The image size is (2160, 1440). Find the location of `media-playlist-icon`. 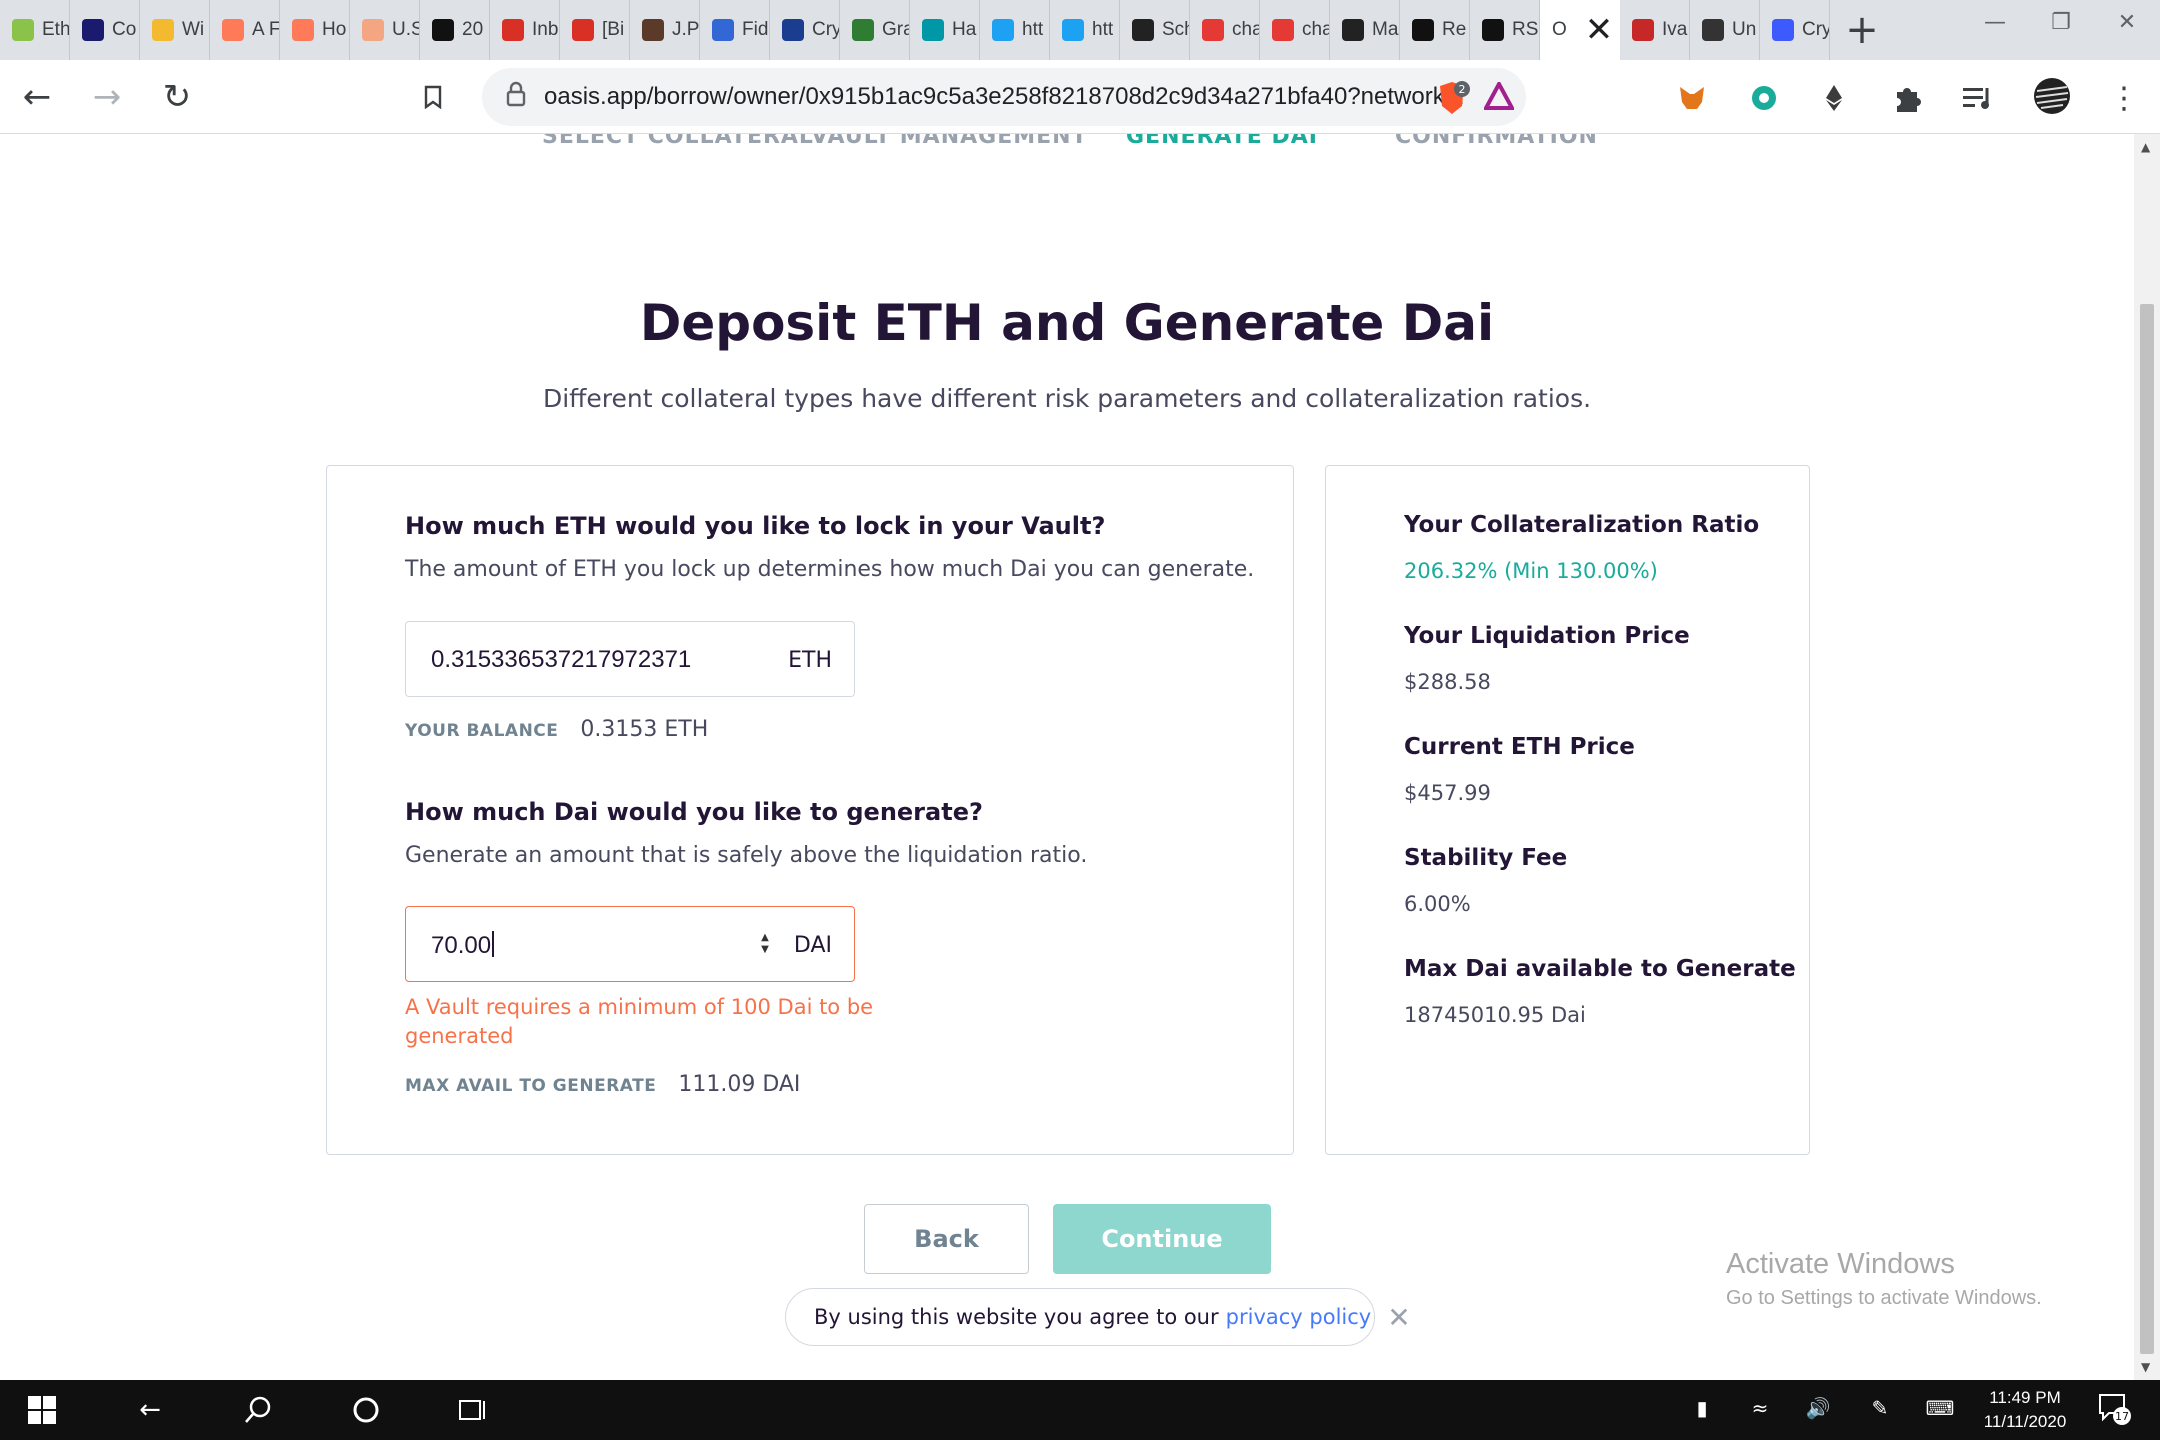

media-playlist-icon is located at coordinates (1978, 98).